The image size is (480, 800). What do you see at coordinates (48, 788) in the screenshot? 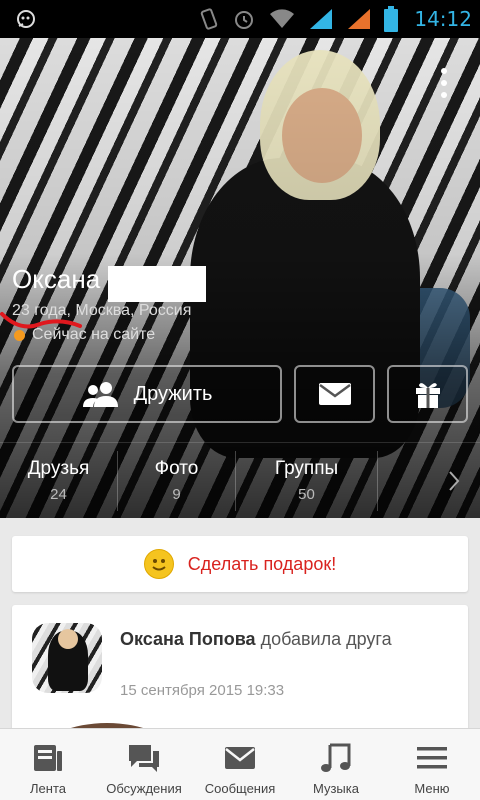
I see `nav-label: Лента` at bounding box center [48, 788].